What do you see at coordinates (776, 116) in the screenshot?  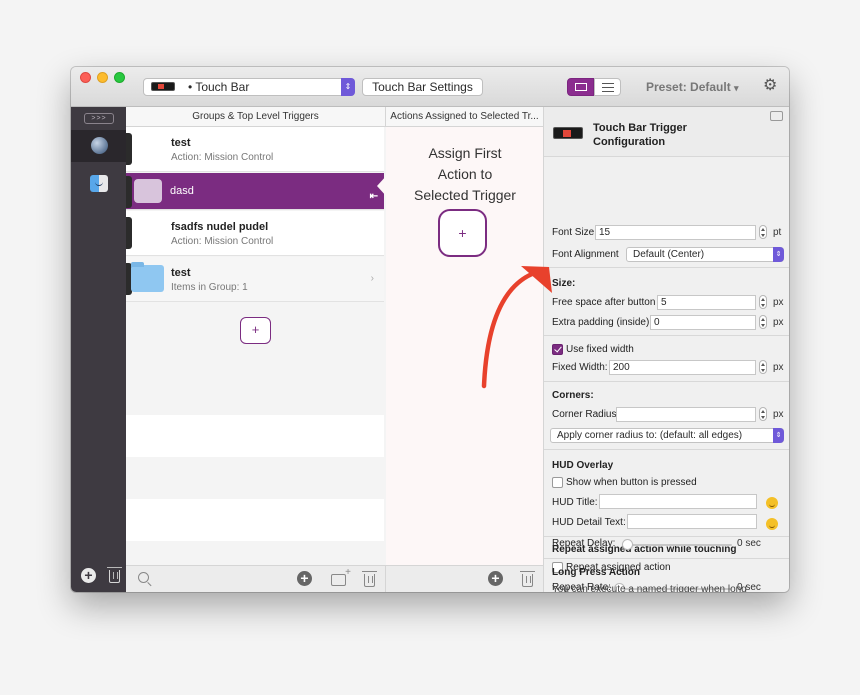 I see `detach-window-icon` at bounding box center [776, 116].